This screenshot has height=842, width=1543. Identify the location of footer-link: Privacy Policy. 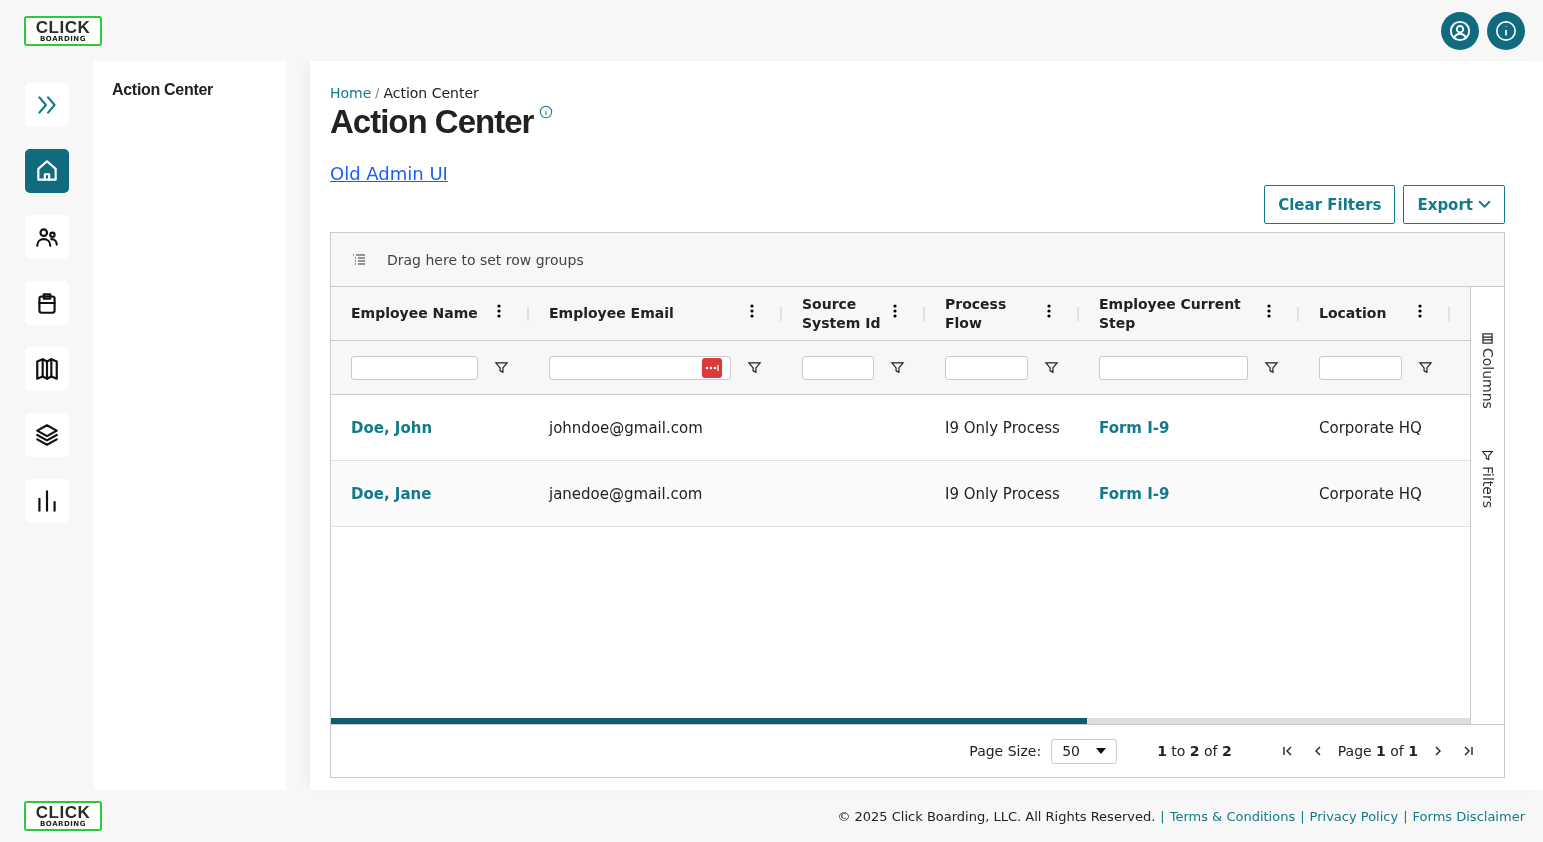
(1354, 816).